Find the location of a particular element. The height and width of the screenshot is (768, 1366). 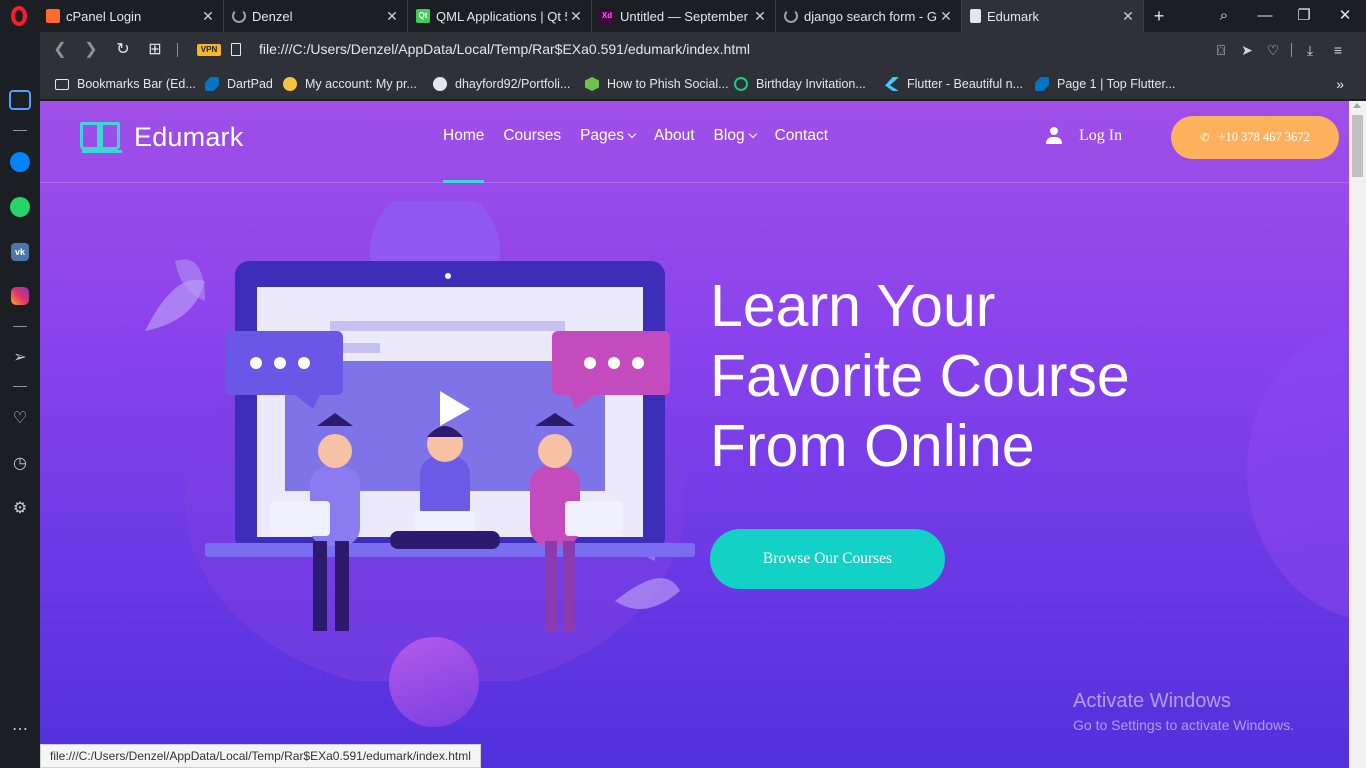

scroll-up-arrow-icon is located at coordinates (1357, 105).